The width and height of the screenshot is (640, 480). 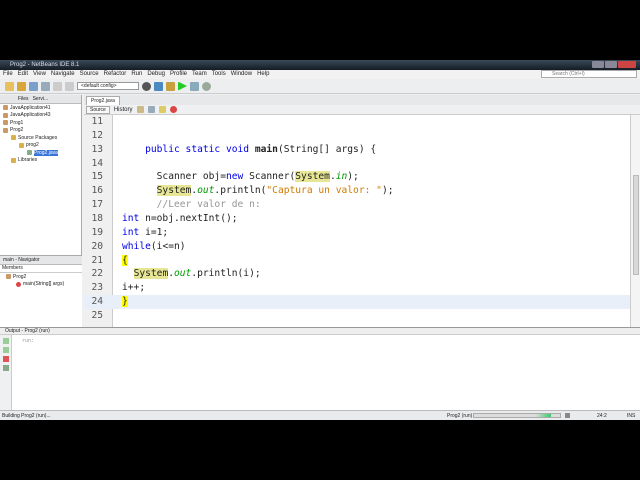 I want to click on undo-icon, so click(x=57, y=86).